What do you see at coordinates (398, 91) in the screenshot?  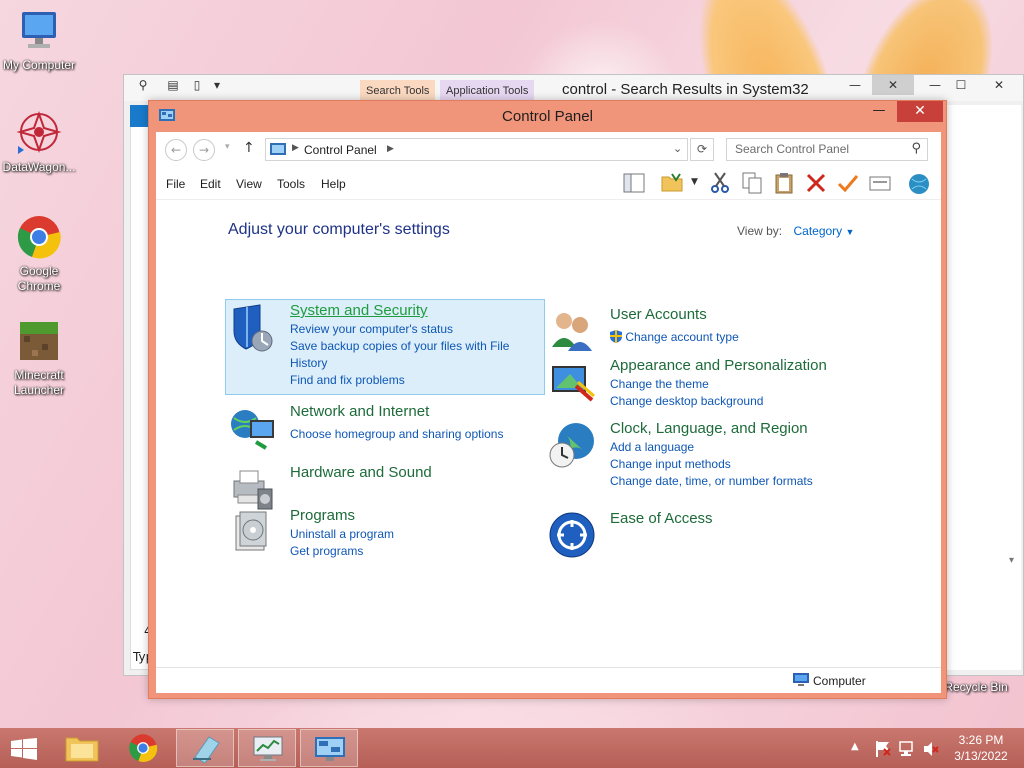 I see `tab-search-tools: Search Tools` at bounding box center [398, 91].